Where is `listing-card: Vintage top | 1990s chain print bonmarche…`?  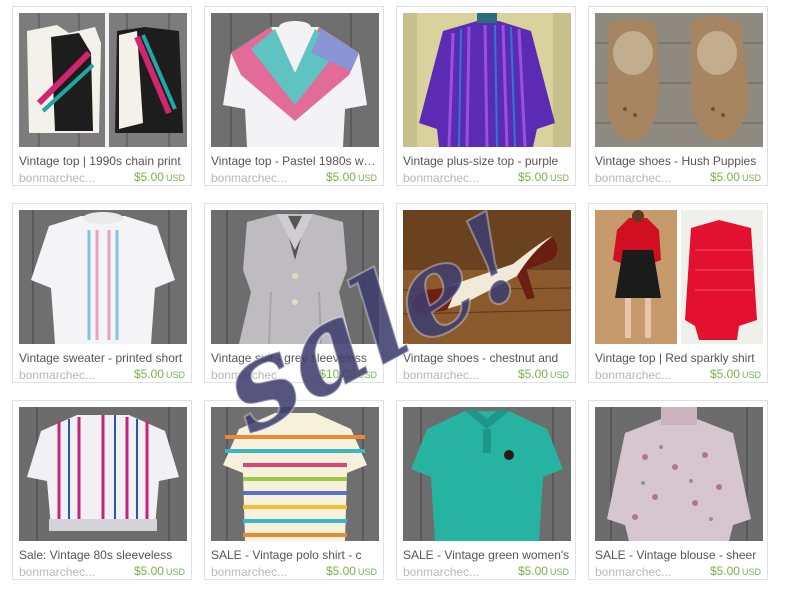
listing-card: Vintage top | 1990s chain print bonmarche… is located at coordinates (102, 96).